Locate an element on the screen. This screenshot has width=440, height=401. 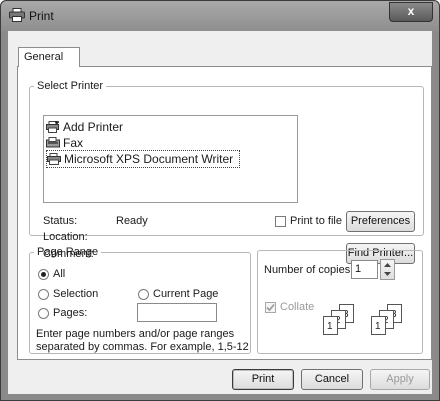
printer-name: Microsoft XPS Document Writer is located at coordinates (149, 159).